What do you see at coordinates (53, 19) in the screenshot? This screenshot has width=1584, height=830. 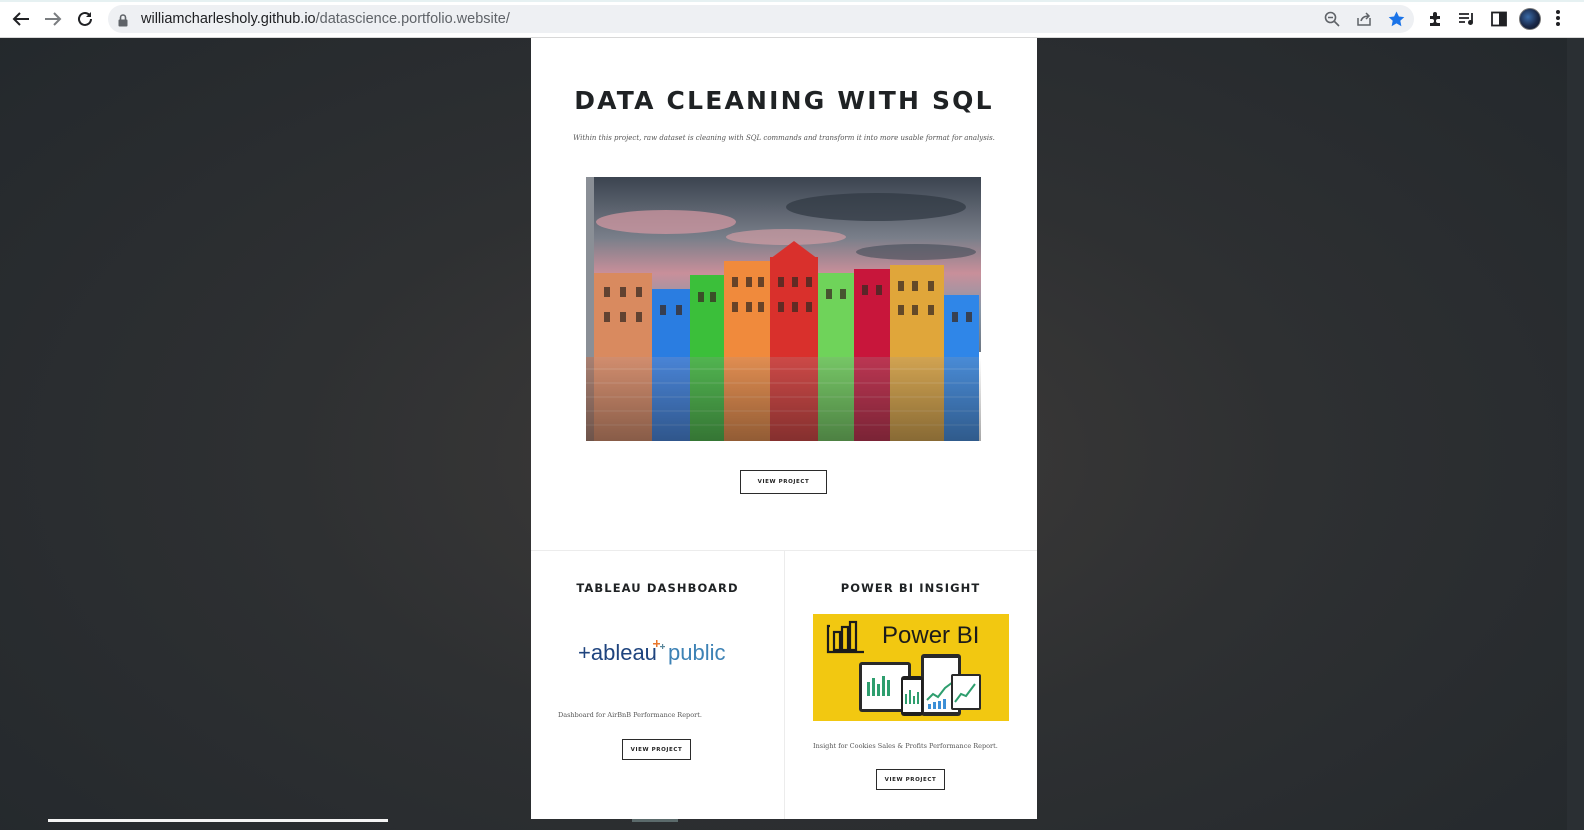 I see `forward-arrow-icon` at bounding box center [53, 19].